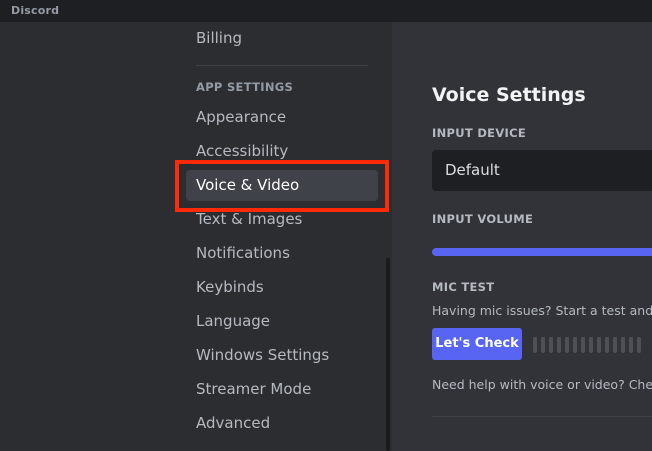 This screenshot has width=652, height=451. I want to click on mic-test-description: Having mic issues? Start a test and sa, so click(542, 310).